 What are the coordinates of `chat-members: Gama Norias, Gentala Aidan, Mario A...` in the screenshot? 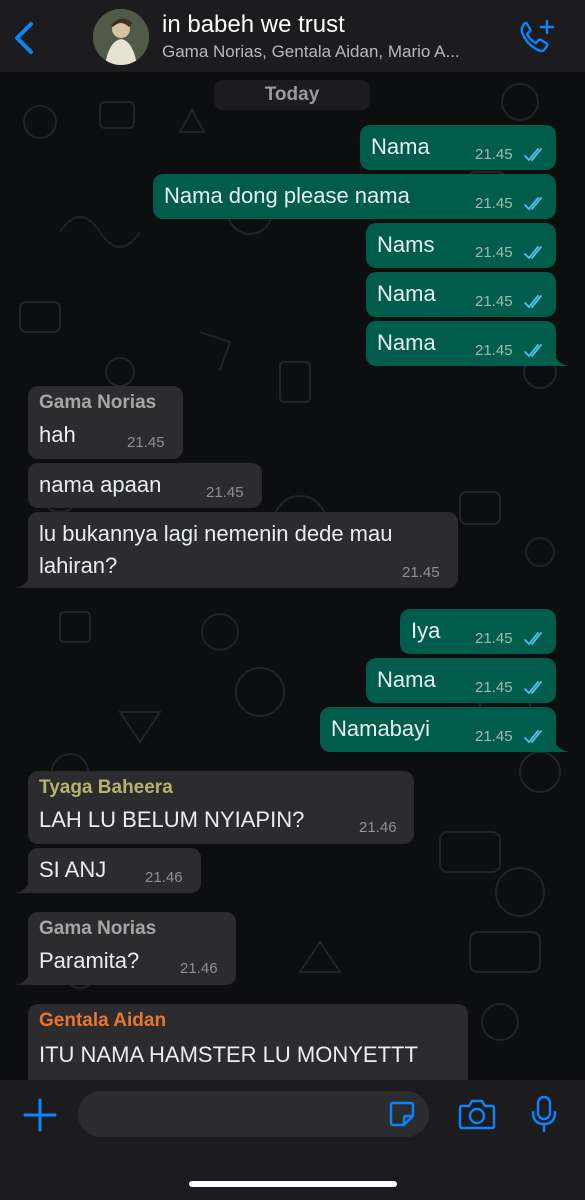 It's located at (333, 52).